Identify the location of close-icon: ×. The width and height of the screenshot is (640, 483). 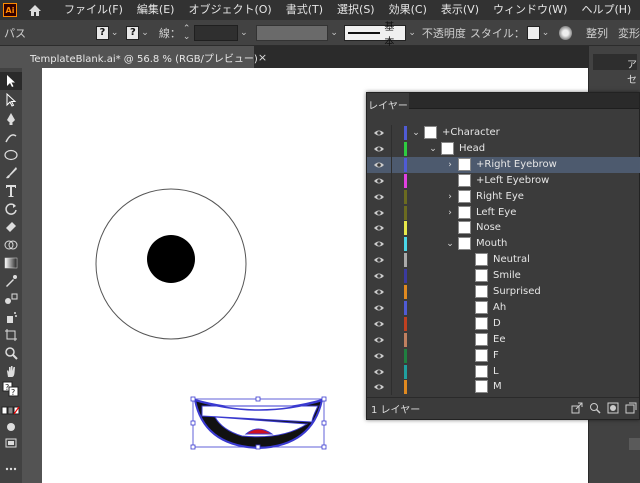
(262, 57).